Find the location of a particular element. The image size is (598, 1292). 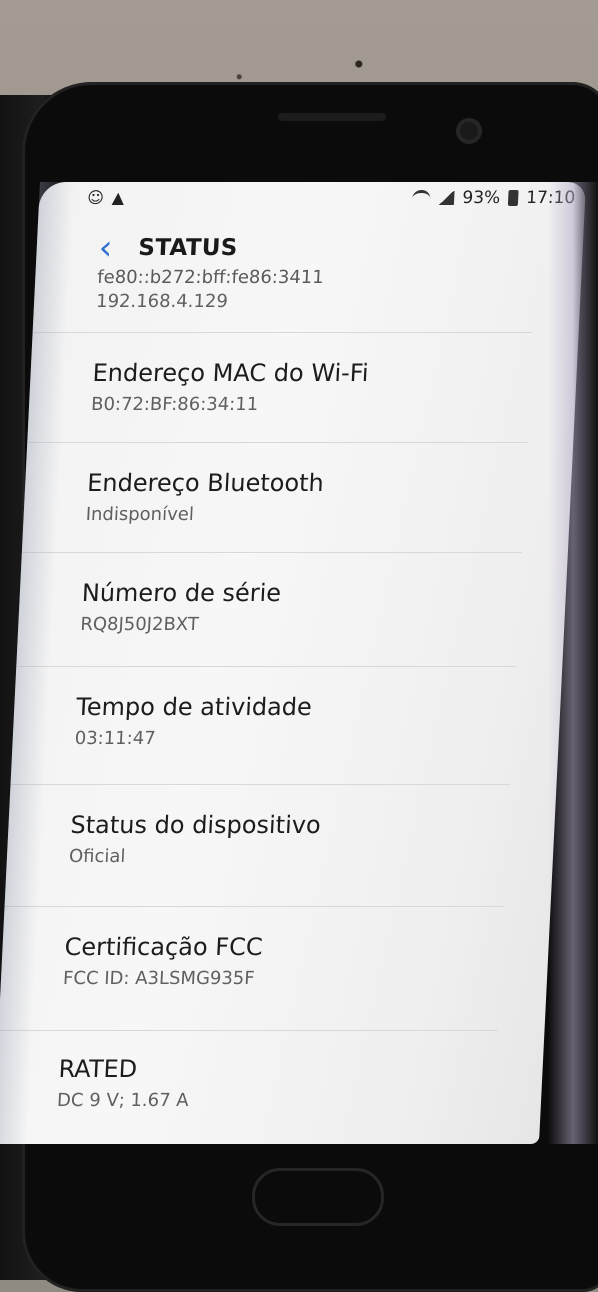

list-item-label: Número de série is located at coordinates (181, 593).